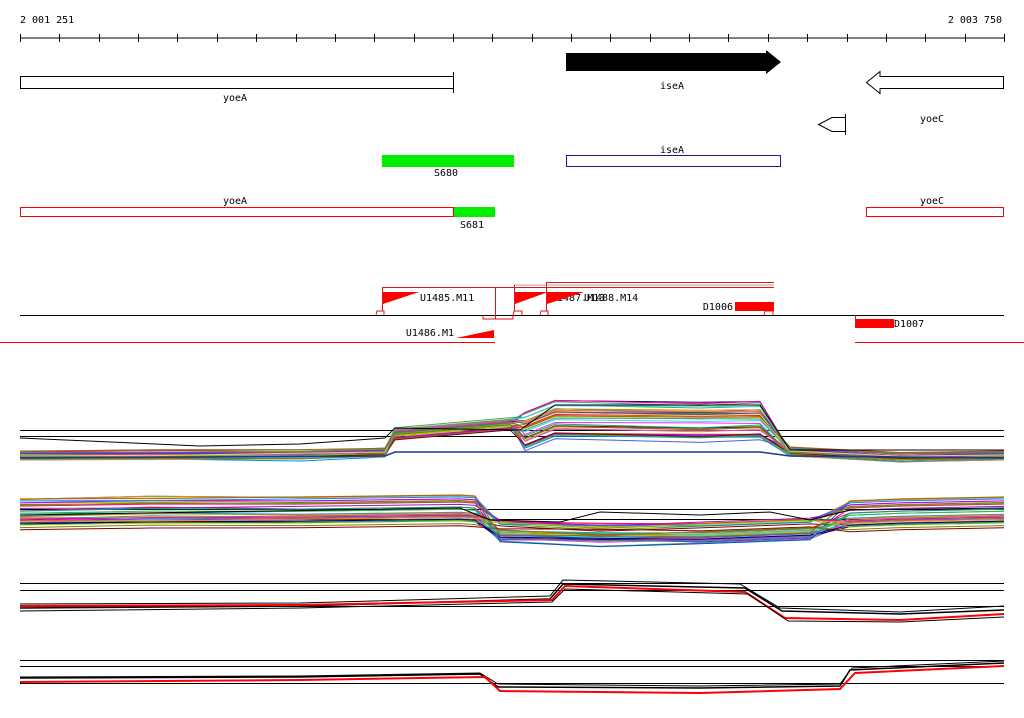 This screenshot has width=1024, height=718. Describe the element at coordinates (673, 161) in the screenshot. I see `transcript-iseA-box` at that location.